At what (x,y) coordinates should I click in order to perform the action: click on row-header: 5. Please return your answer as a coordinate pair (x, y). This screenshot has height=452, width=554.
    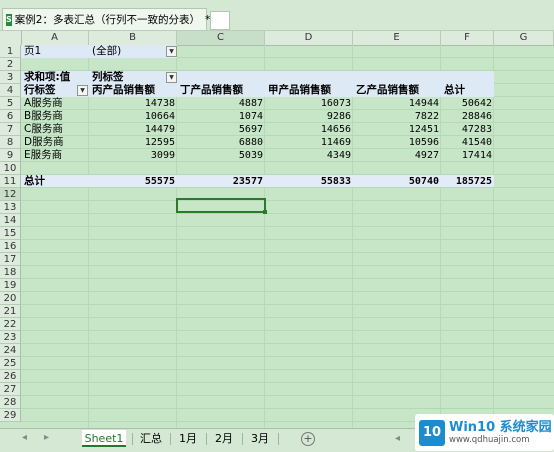
    Looking at the image, I should click on (10, 103).